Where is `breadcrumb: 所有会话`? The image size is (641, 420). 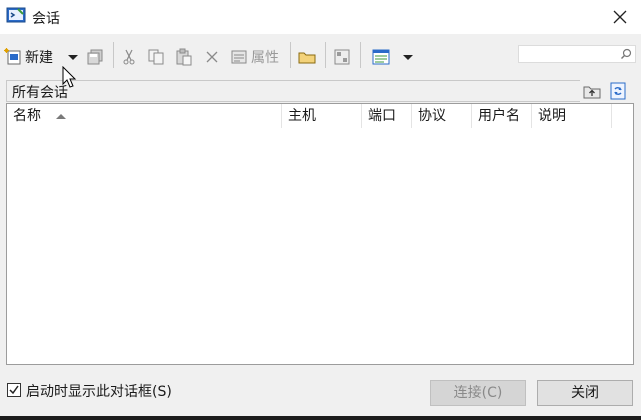 breadcrumb: 所有会话 is located at coordinates (293, 91).